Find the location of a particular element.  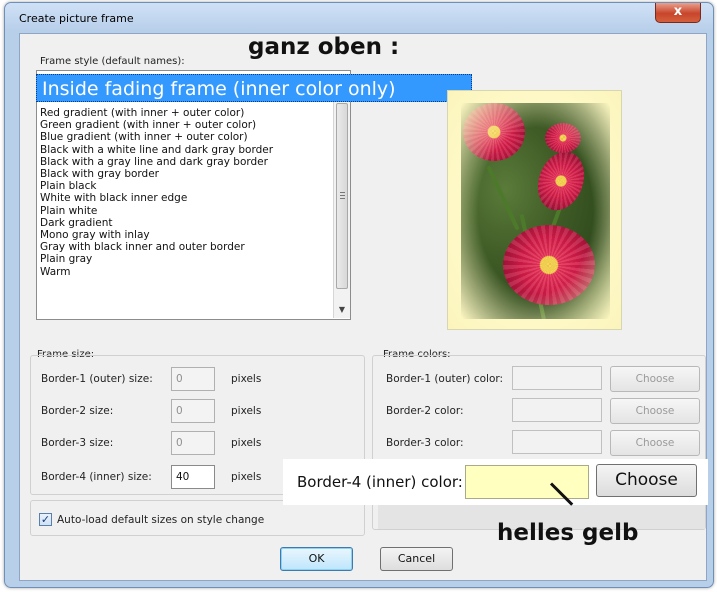

window-title: Create picture frame is located at coordinates (76, 18).